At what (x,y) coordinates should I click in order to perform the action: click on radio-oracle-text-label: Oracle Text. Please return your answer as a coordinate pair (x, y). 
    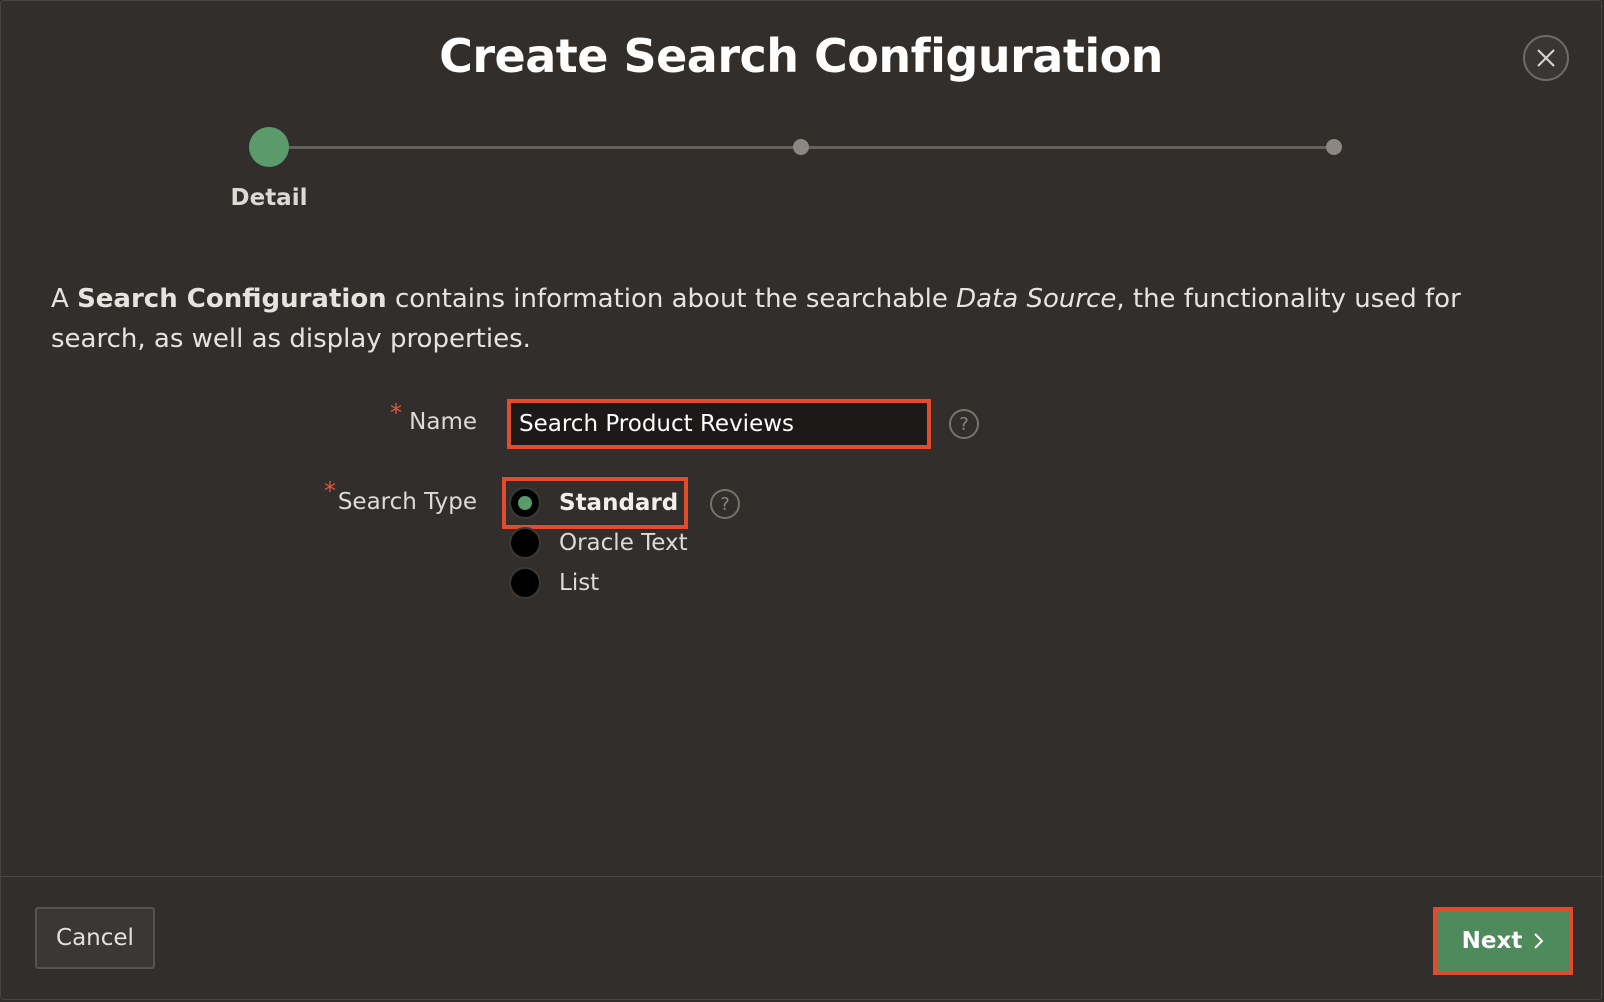
    Looking at the image, I should click on (623, 543).